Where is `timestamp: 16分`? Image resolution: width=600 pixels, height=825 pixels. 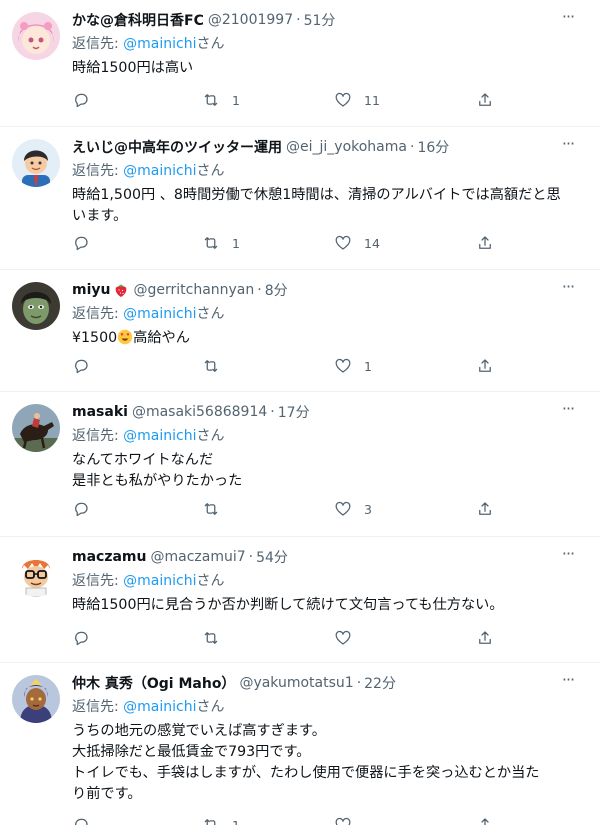
timestamp: 16分 is located at coordinates (433, 147).